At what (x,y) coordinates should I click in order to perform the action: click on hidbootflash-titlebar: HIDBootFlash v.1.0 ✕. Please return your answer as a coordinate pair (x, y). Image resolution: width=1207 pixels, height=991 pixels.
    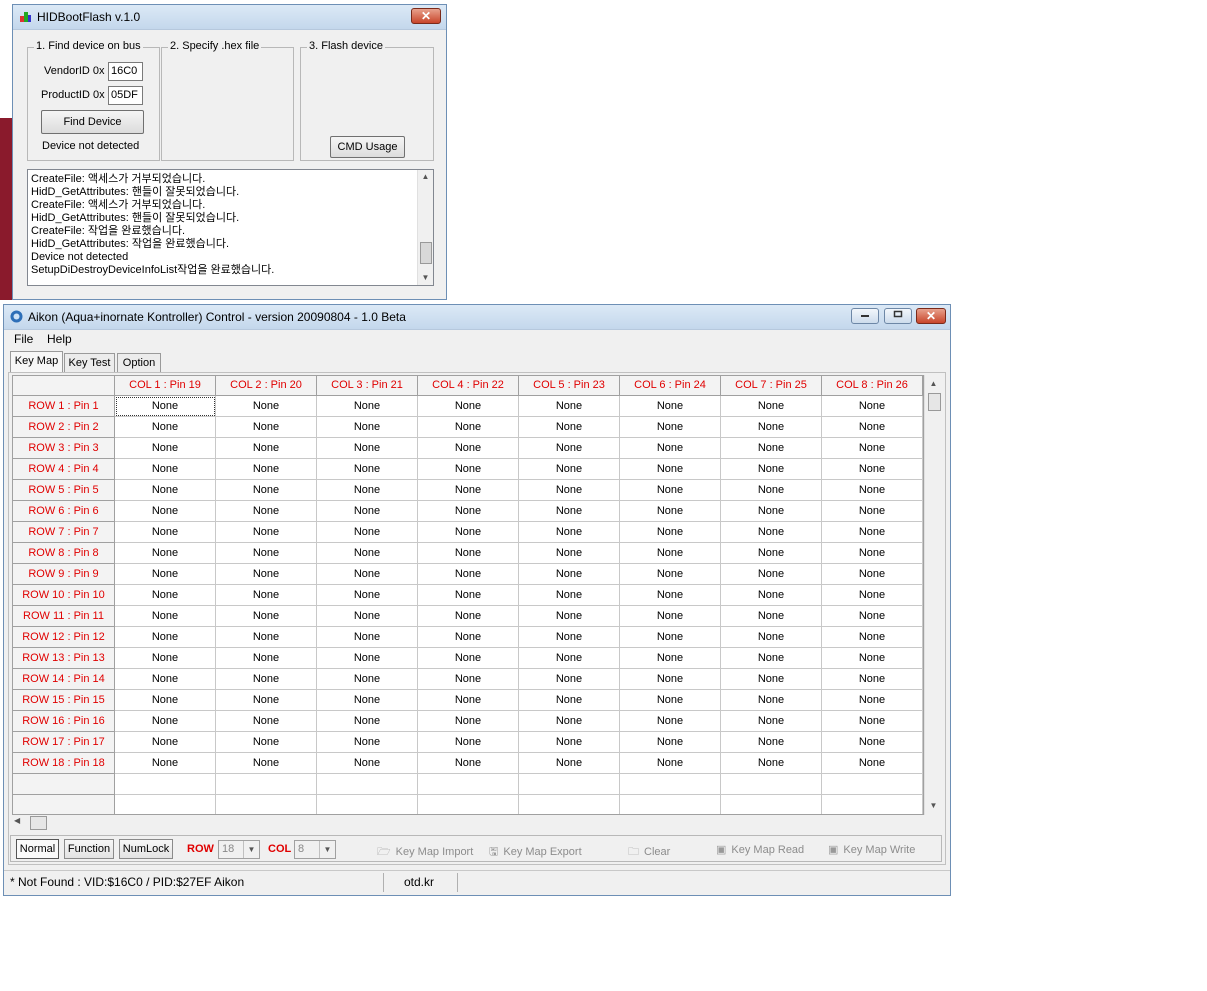
    Looking at the image, I should click on (229, 17).